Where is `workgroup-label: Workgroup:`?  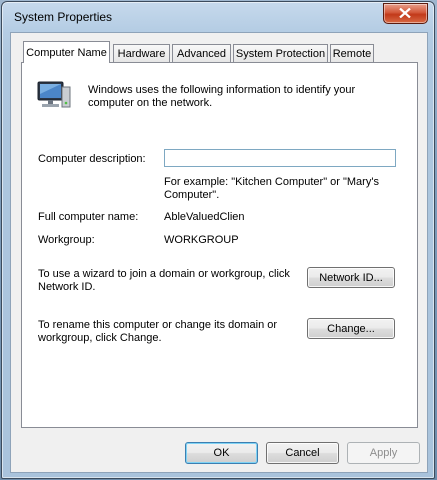
workgroup-label: Workgroup: is located at coordinates (66, 240).